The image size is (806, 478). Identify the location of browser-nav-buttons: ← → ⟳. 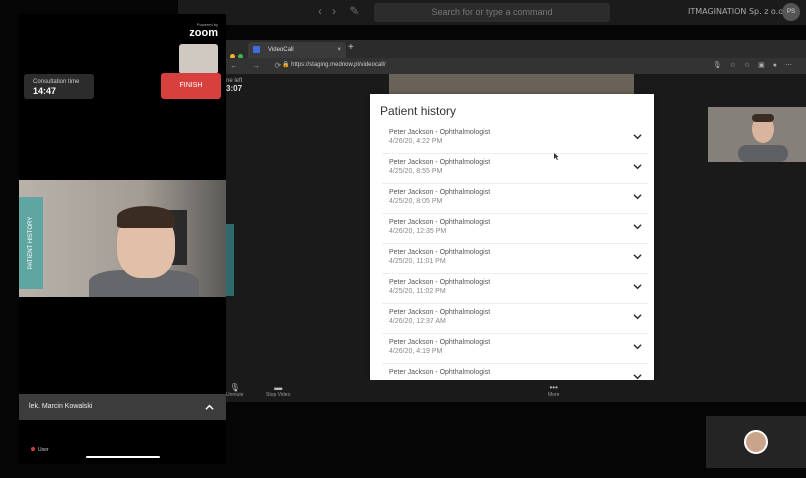
(258, 65).